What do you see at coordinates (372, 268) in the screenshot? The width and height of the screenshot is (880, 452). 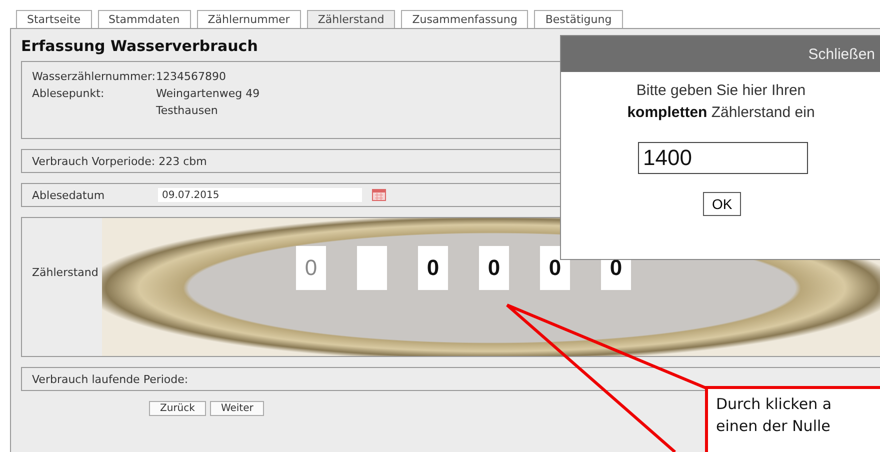 I see `digit-field` at bounding box center [372, 268].